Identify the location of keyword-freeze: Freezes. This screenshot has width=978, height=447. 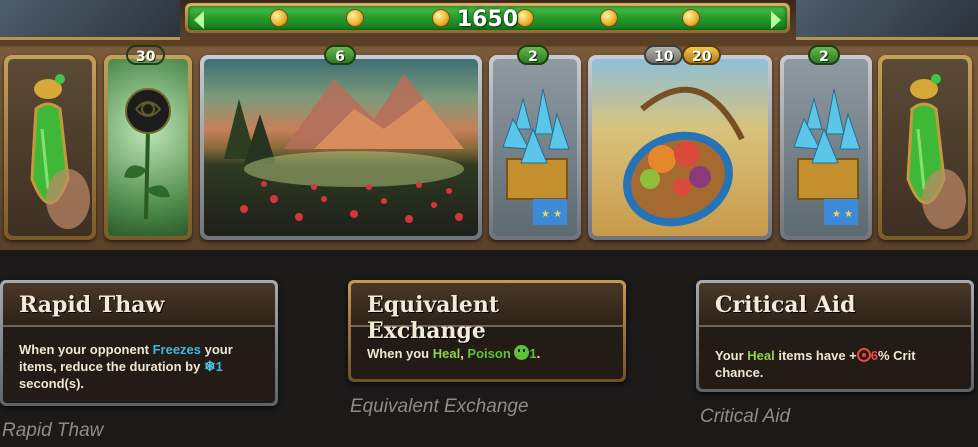
(177, 349).